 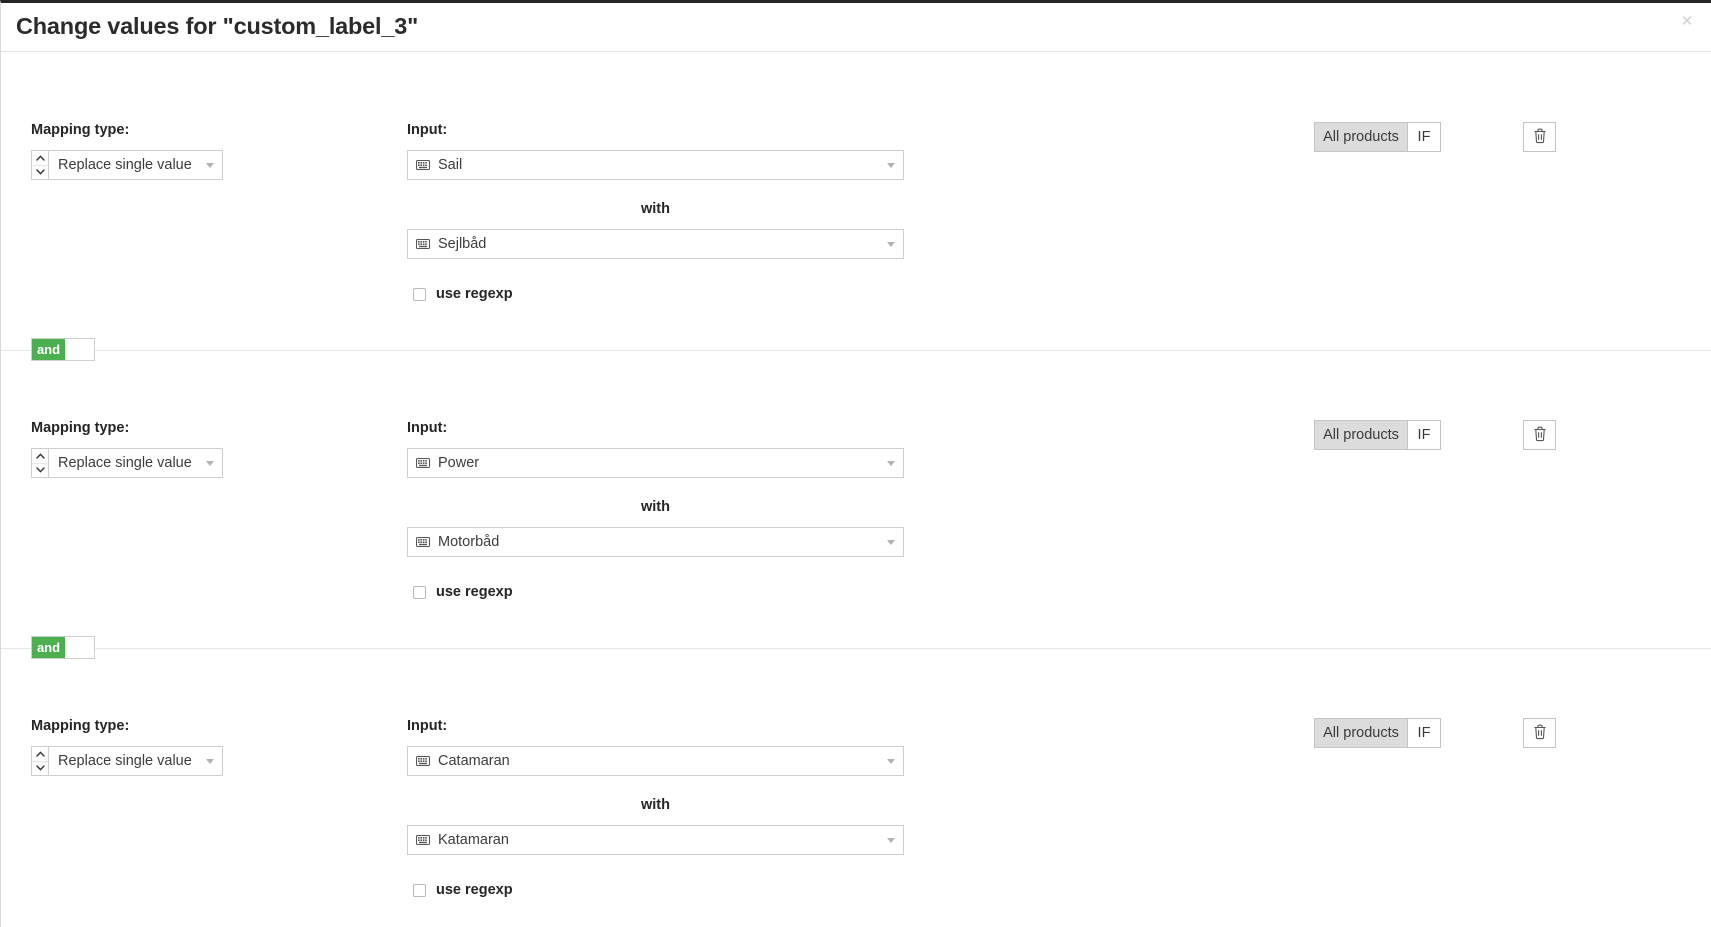 I want to click on input-value-text: Sail, so click(x=450, y=165).